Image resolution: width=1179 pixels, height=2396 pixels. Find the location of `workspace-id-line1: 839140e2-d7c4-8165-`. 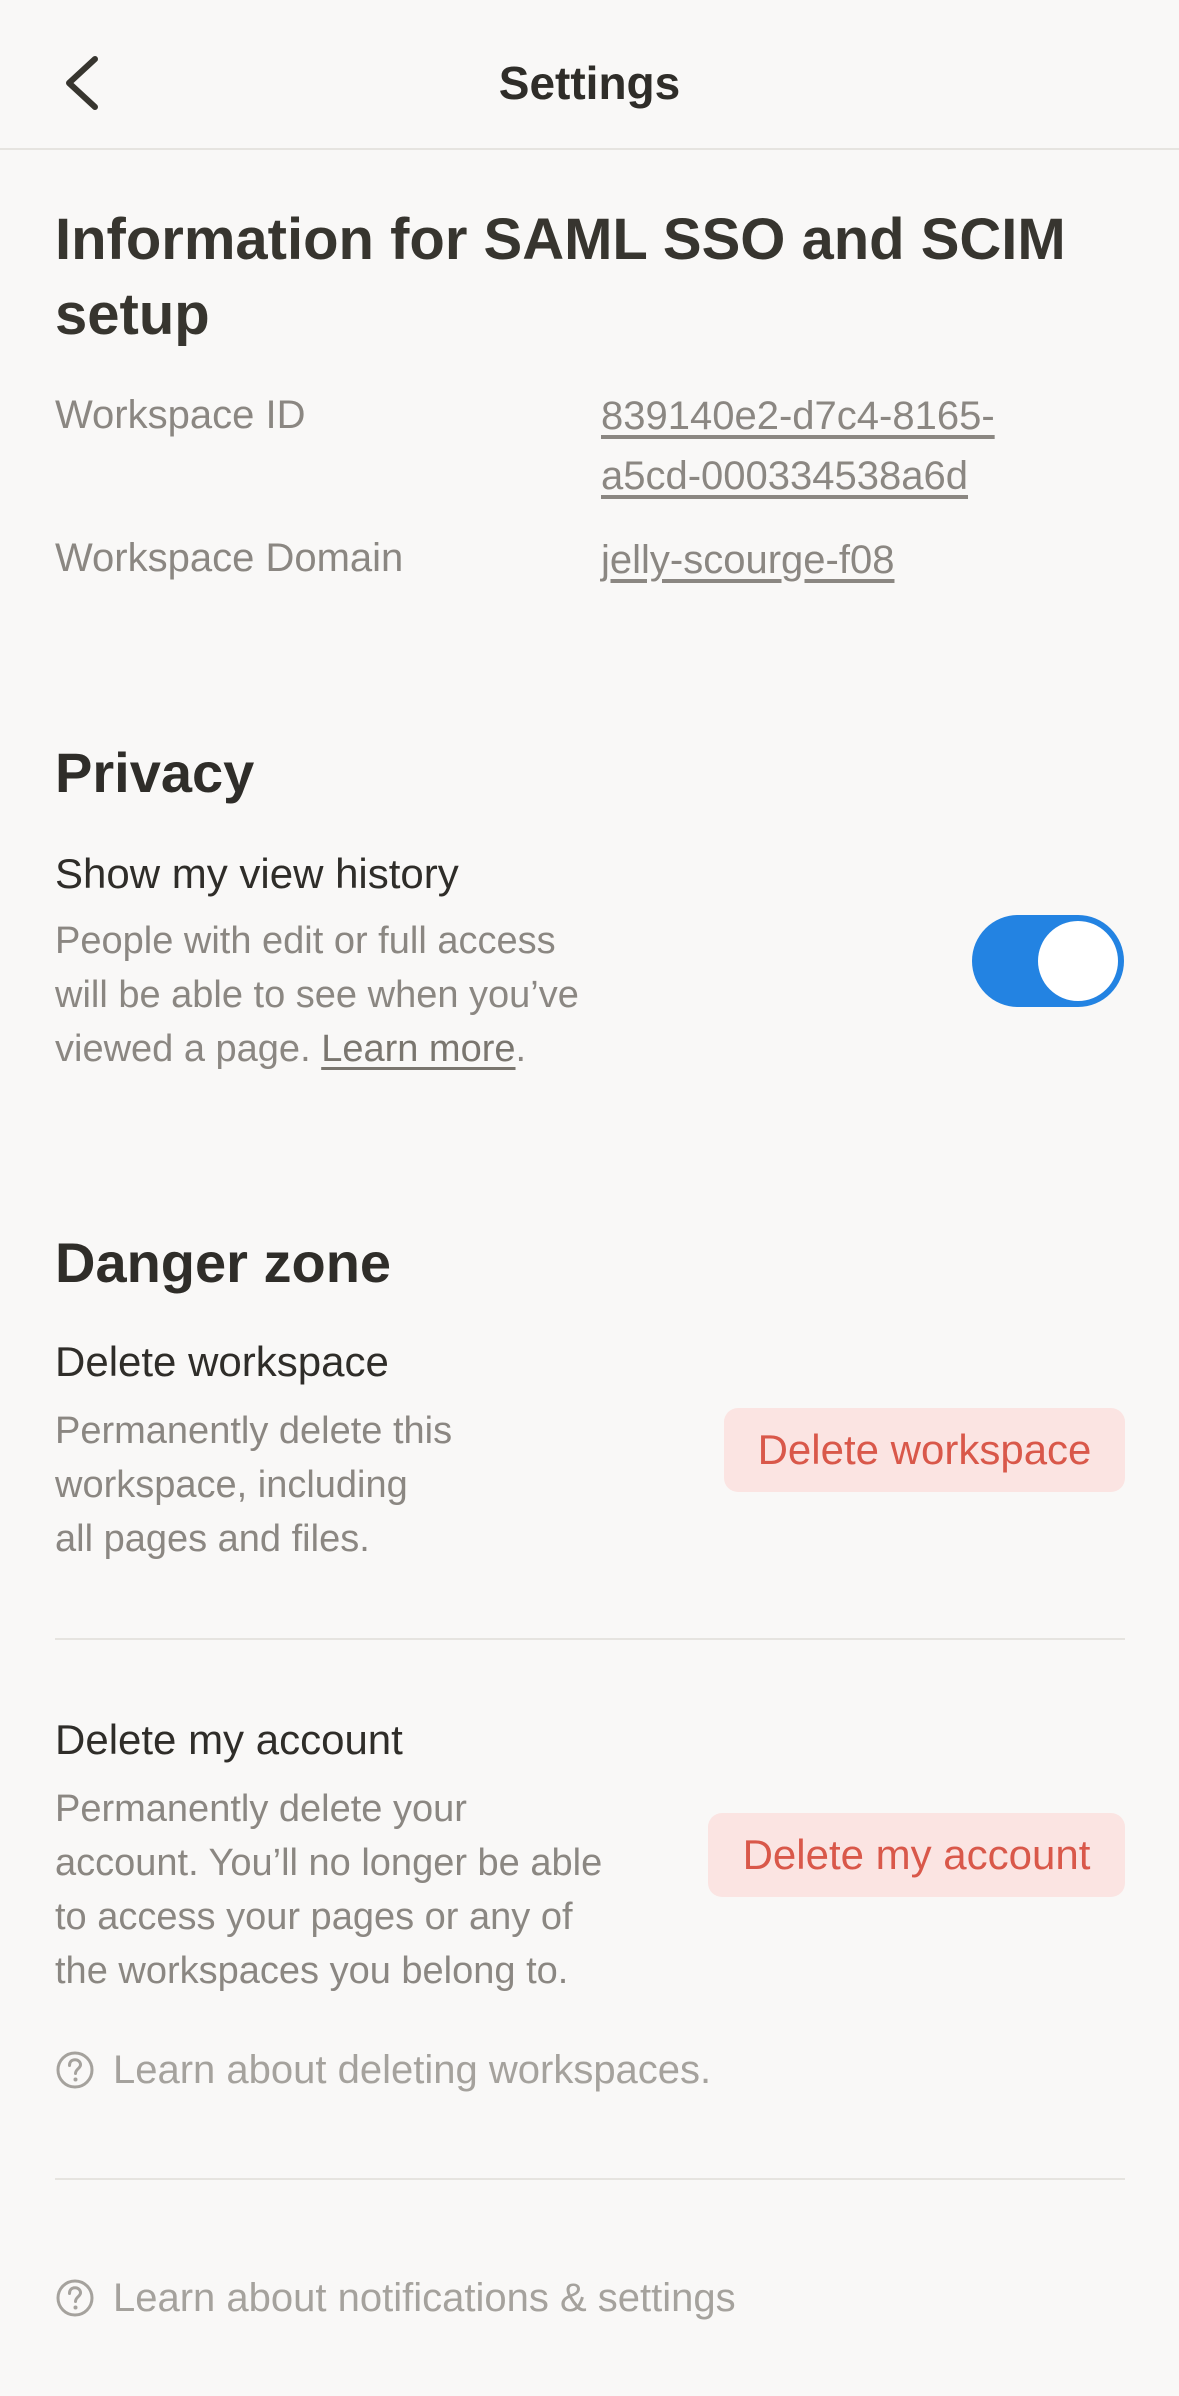

workspace-id-line1: 839140e2-d7c4-8165- is located at coordinates (798, 416).